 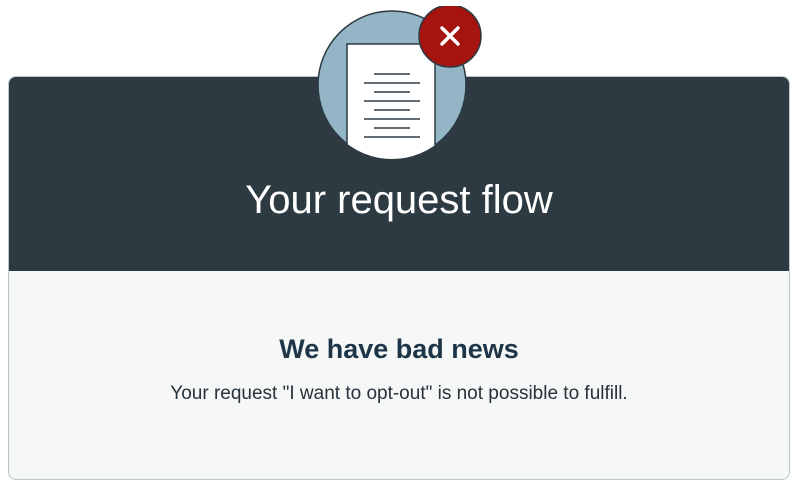 What do you see at coordinates (399, 200) in the screenshot?
I see `page-title: Your request flow` at bounding box center [399, 200].